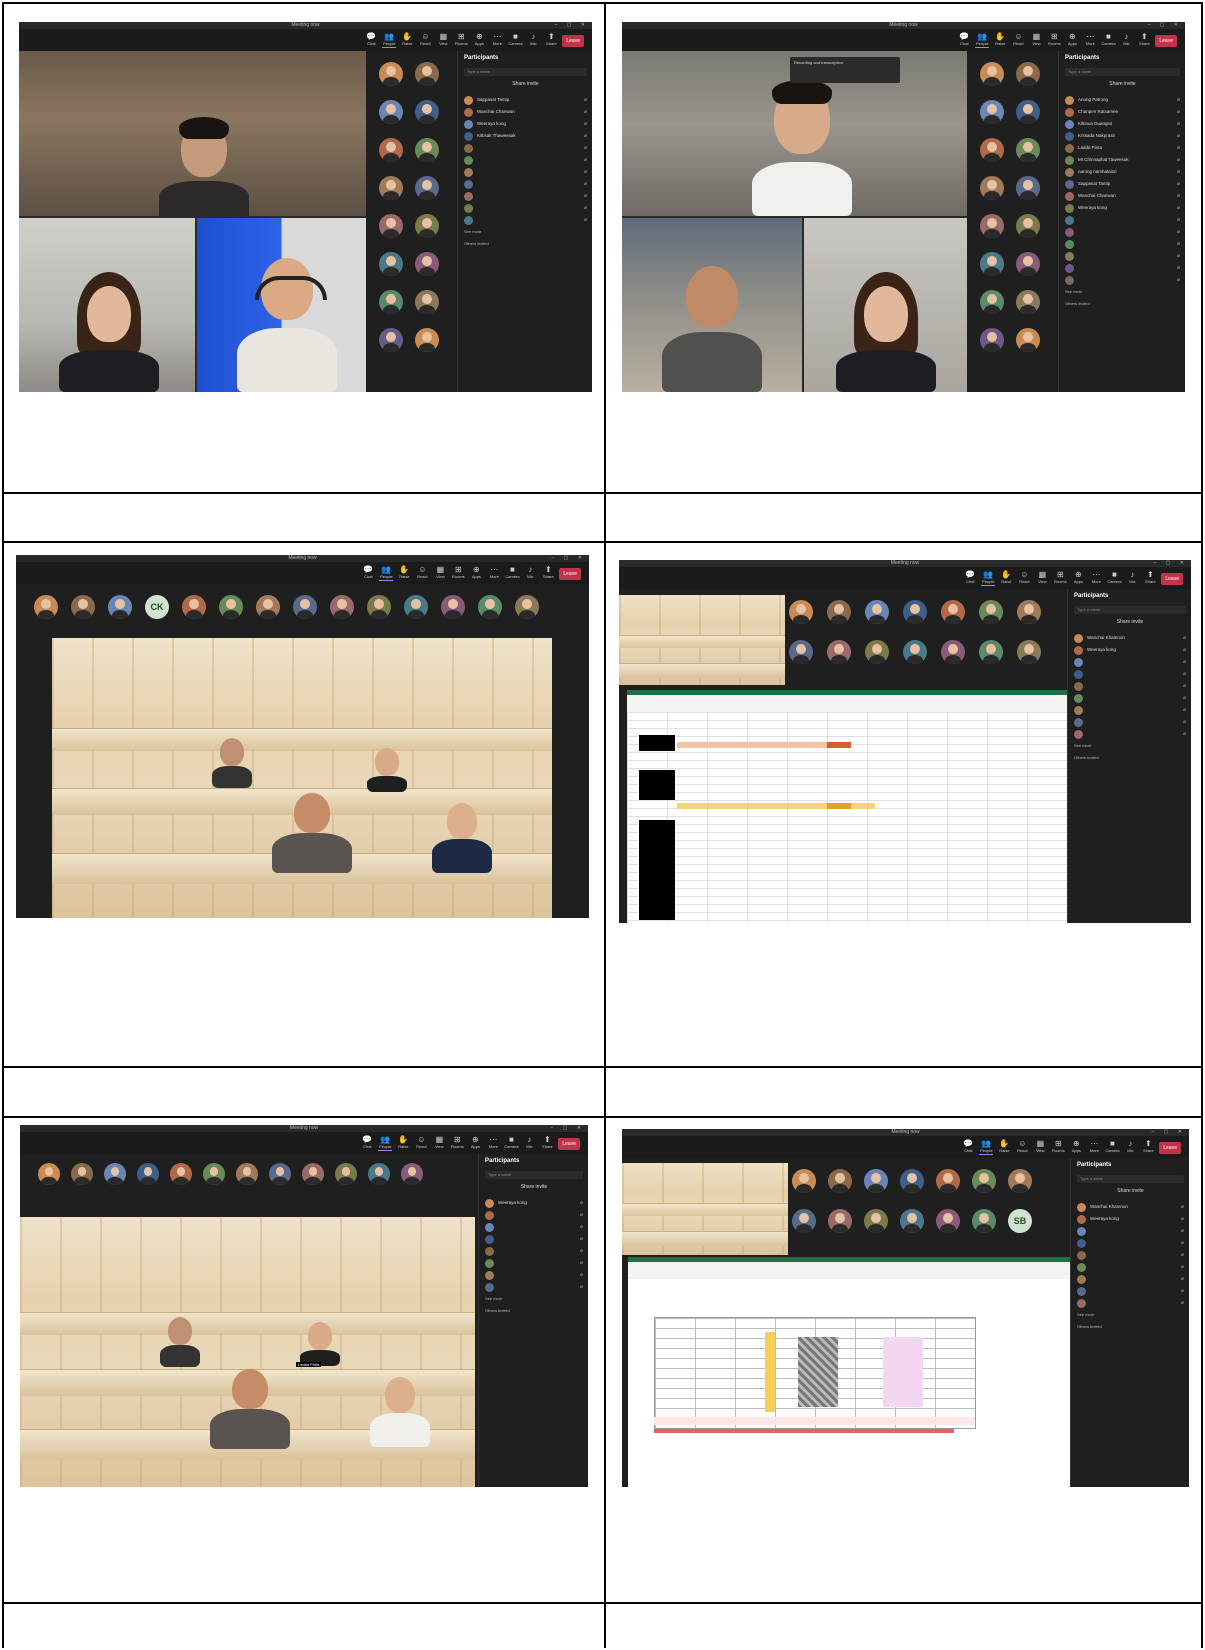 This screenshot has height=1650, width=1205. I want to click on participant-row: Ladda Pinta ⌀, so click(1122, 149).